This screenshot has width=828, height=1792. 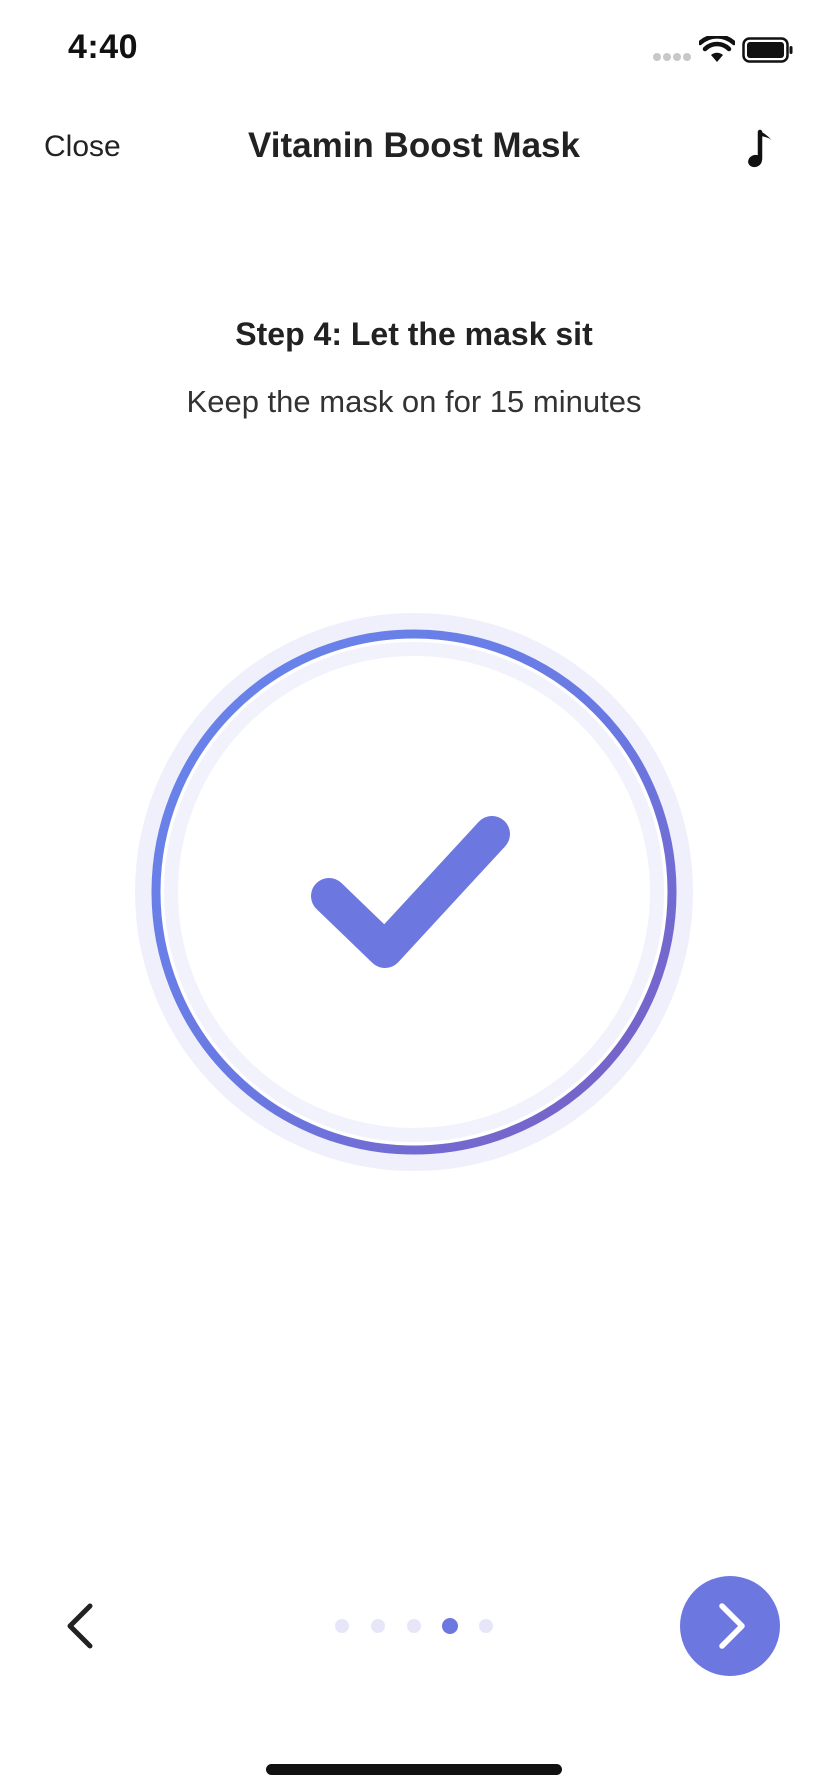 I want to click on page-indicator, so click(x=414, y=1626).